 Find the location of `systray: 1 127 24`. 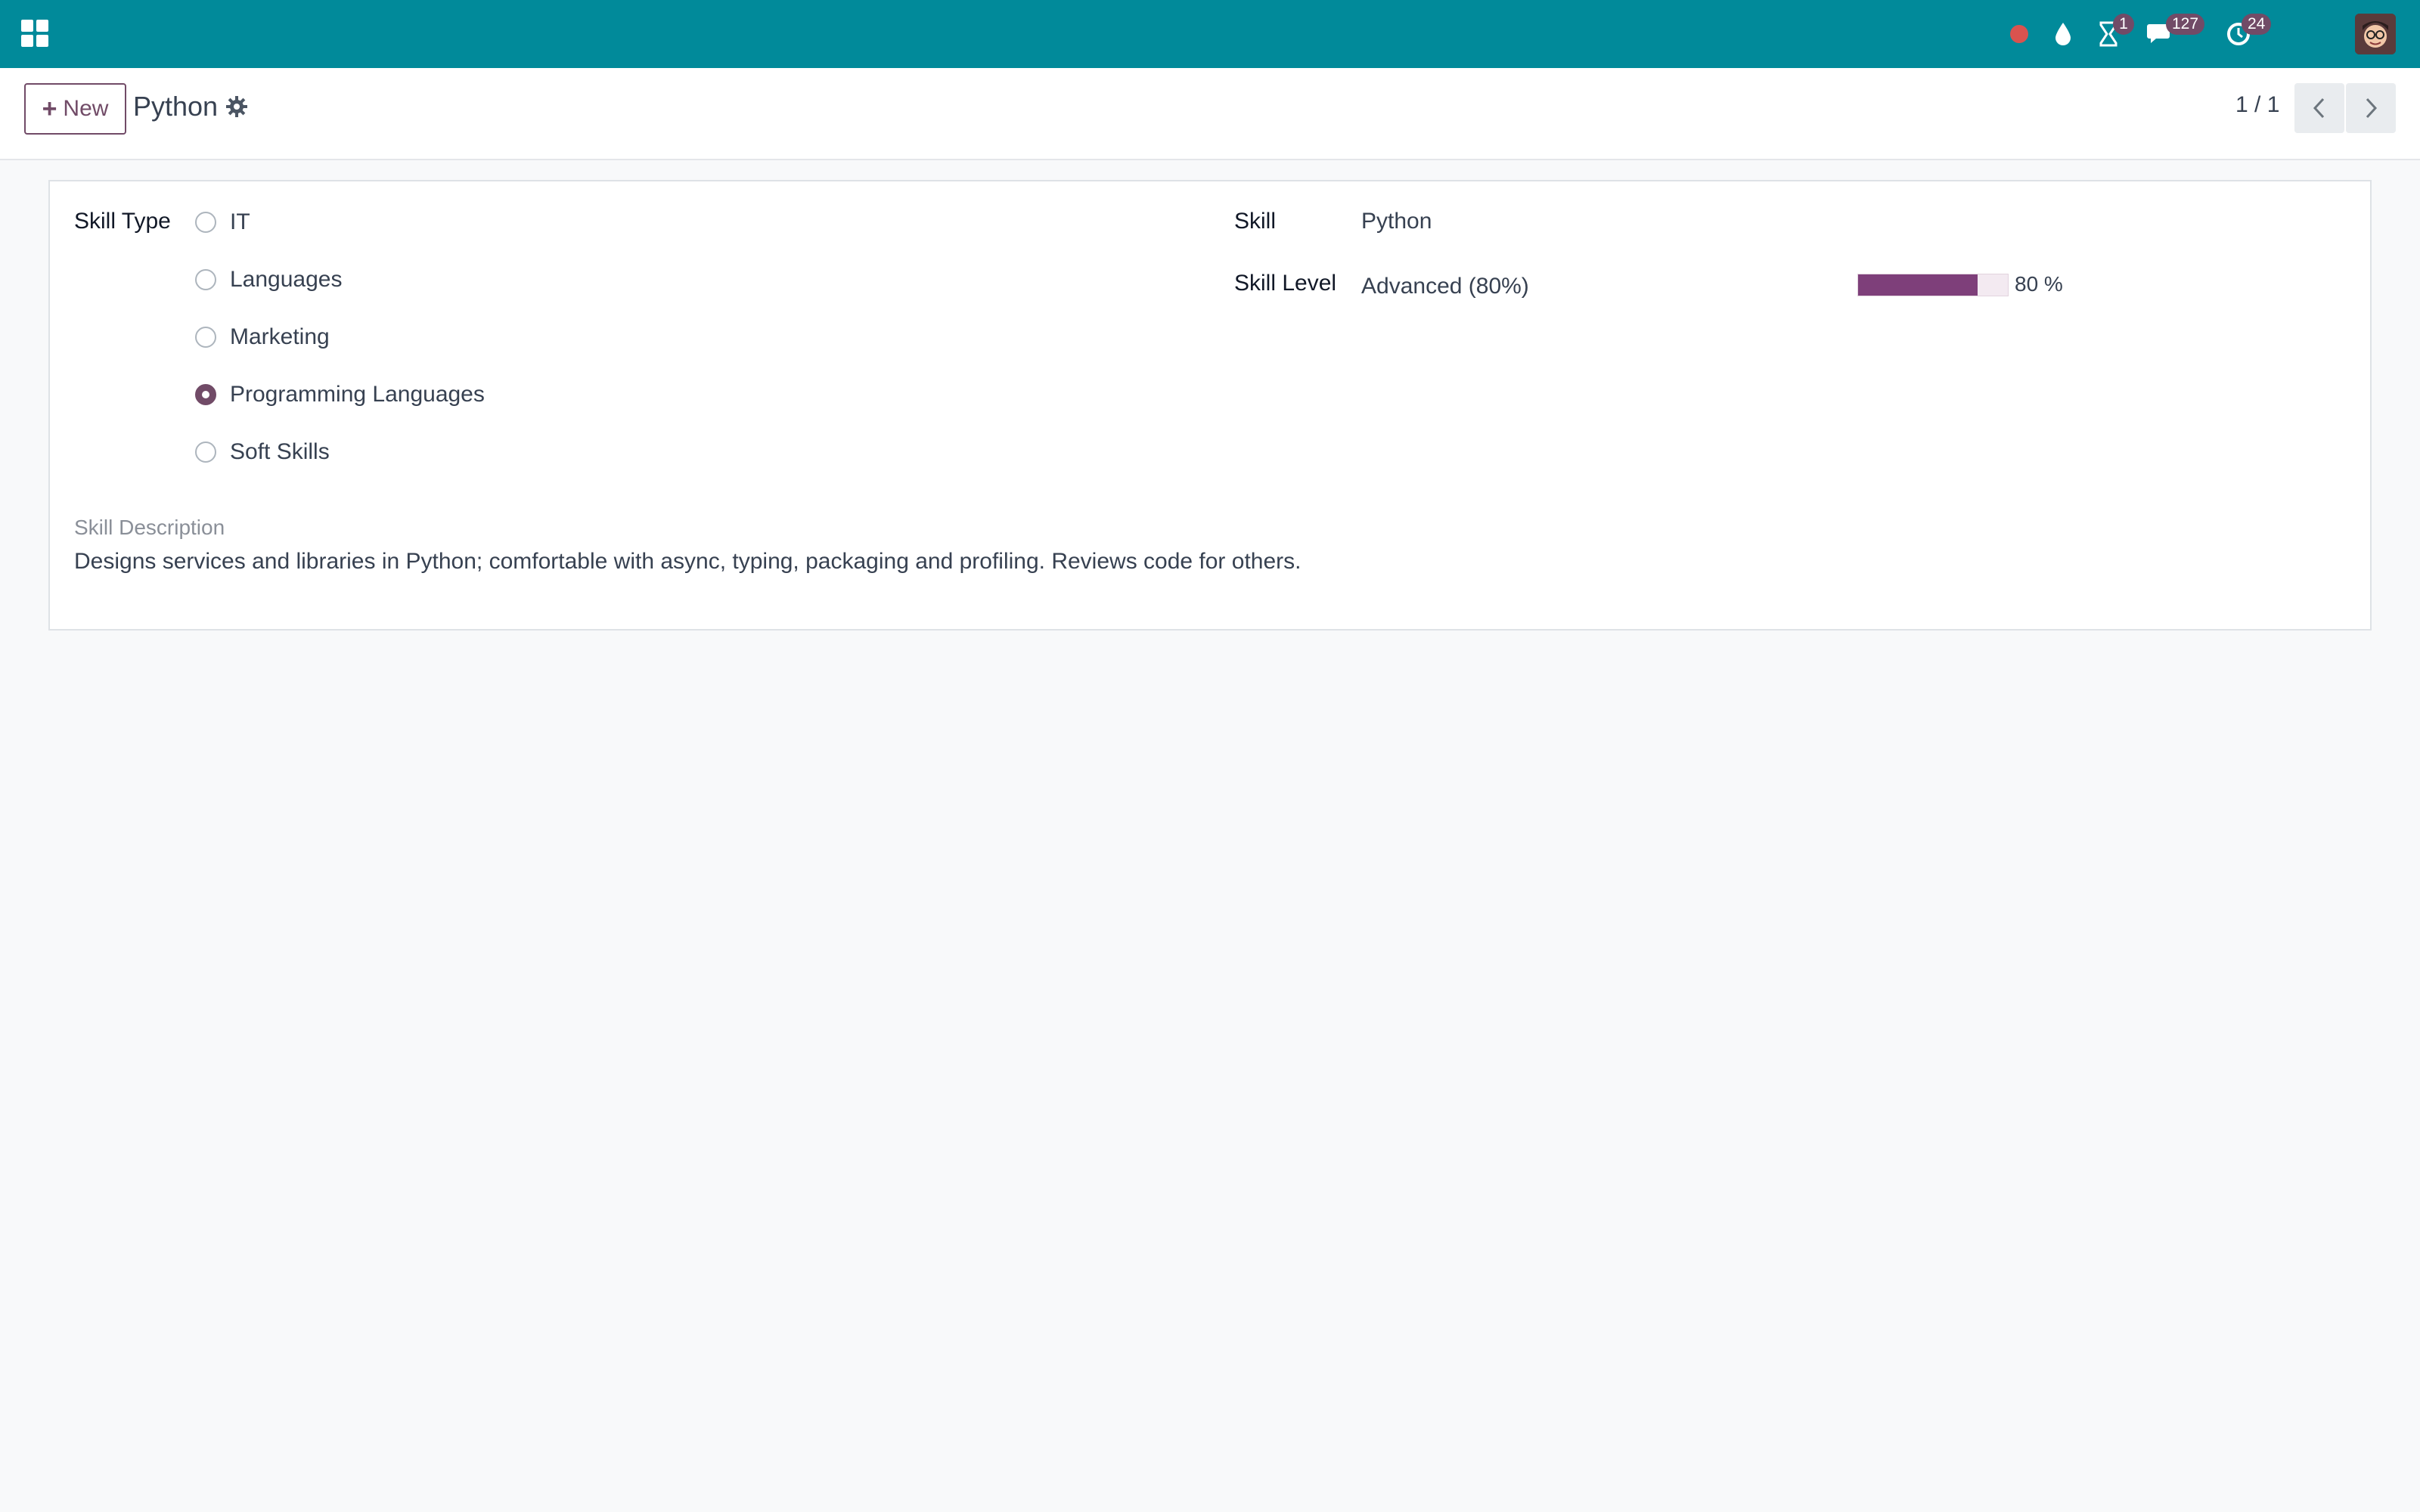

systray: 1 127 24 is located at coordinates (2215, 34).